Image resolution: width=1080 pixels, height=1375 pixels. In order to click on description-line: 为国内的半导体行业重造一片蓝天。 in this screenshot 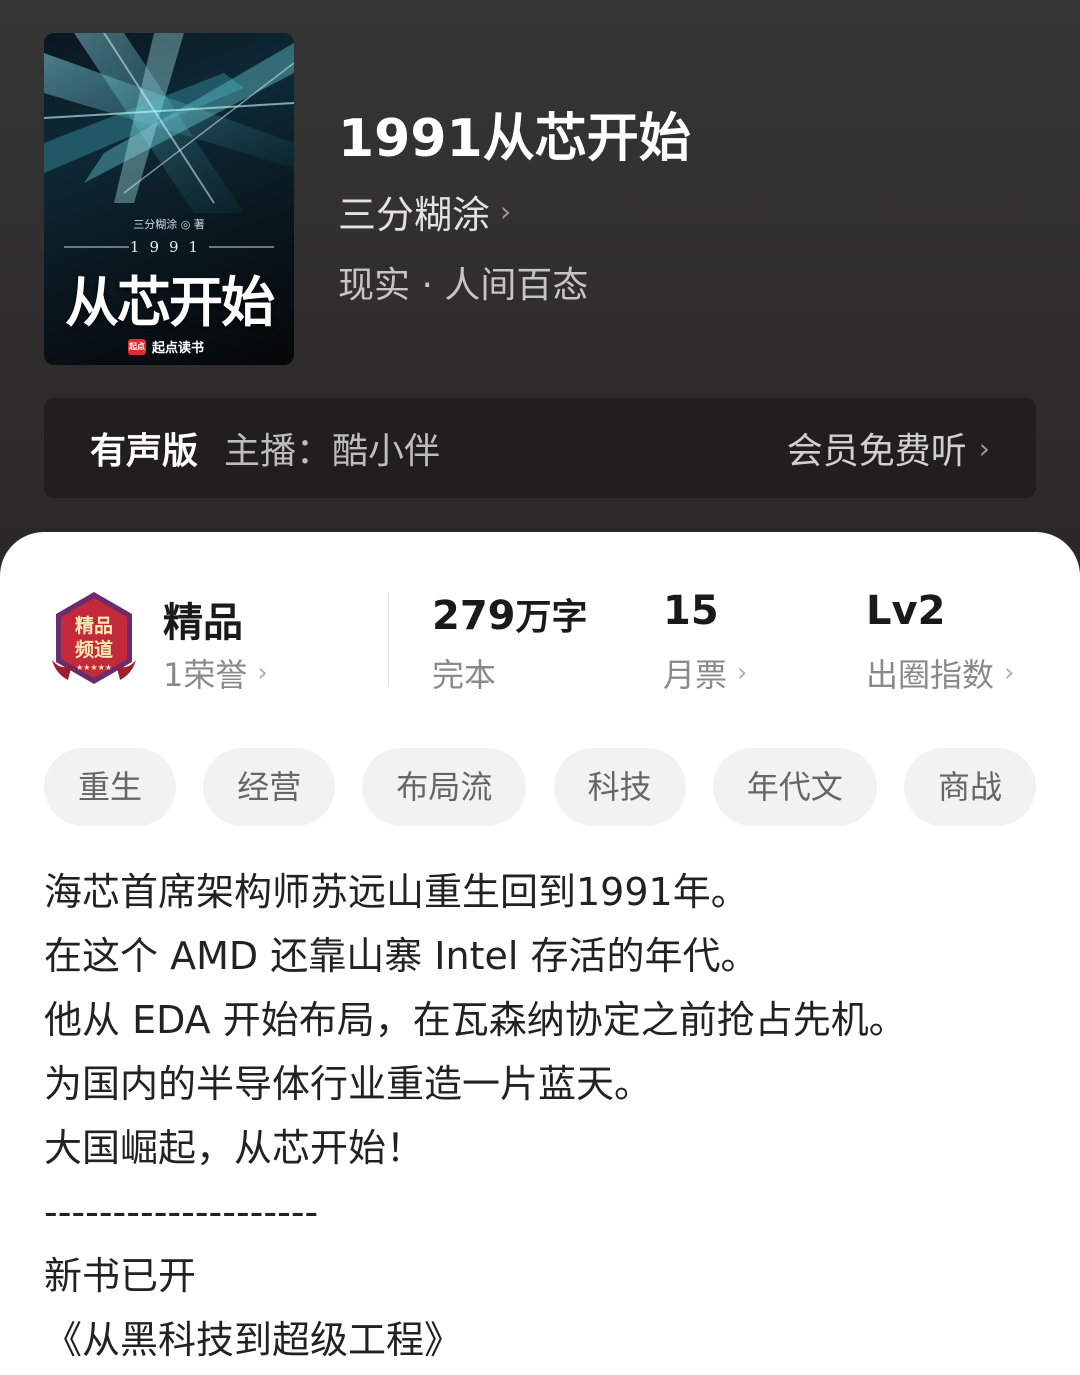, I will do `click(348, 1084)`.